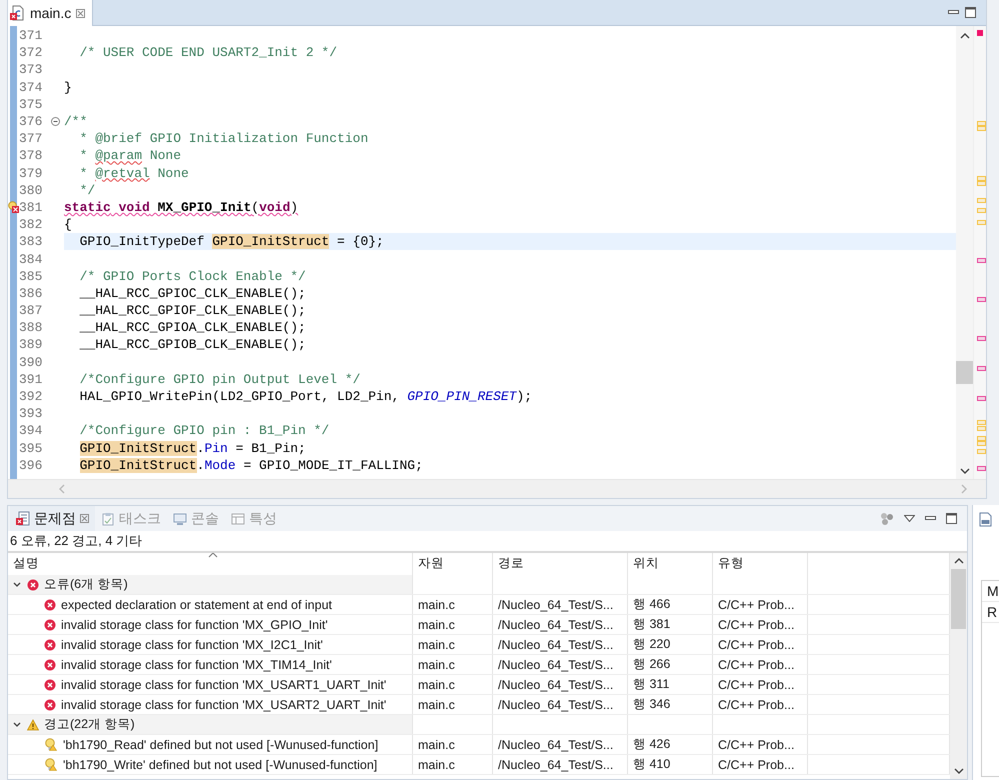  What do you see at coordinates (210, 684) in the screenshot?
I see `table-cell: invalid storage class for function 'MX_USART1_UART_Init'` at bounding box center [210, 684].